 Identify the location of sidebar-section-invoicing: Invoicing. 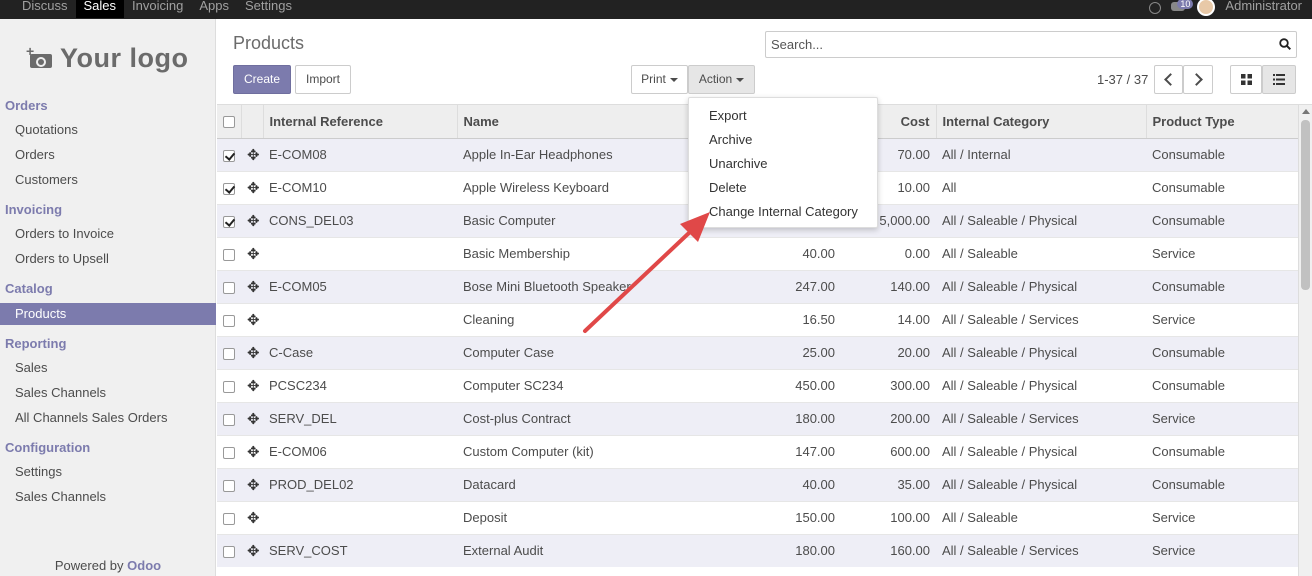
(108, 212).